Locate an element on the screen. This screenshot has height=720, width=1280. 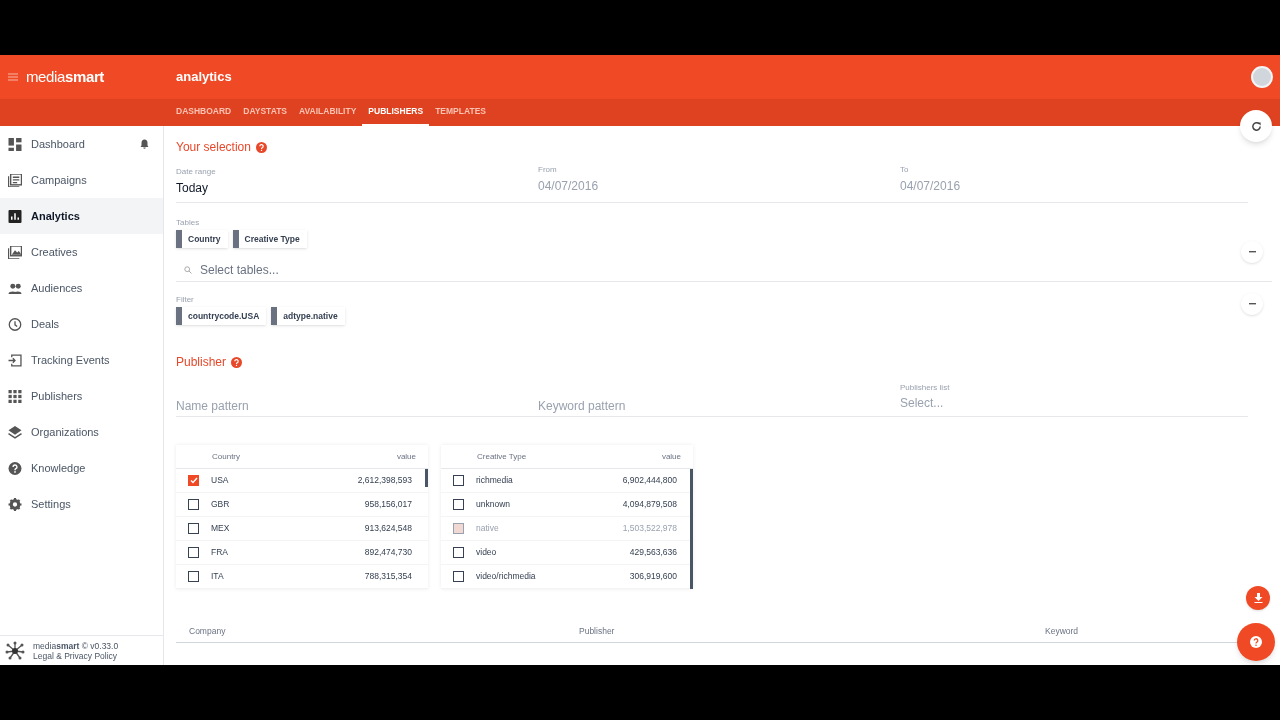
nav-tab: PUBLISHERS is located at coordinates (396, 112).